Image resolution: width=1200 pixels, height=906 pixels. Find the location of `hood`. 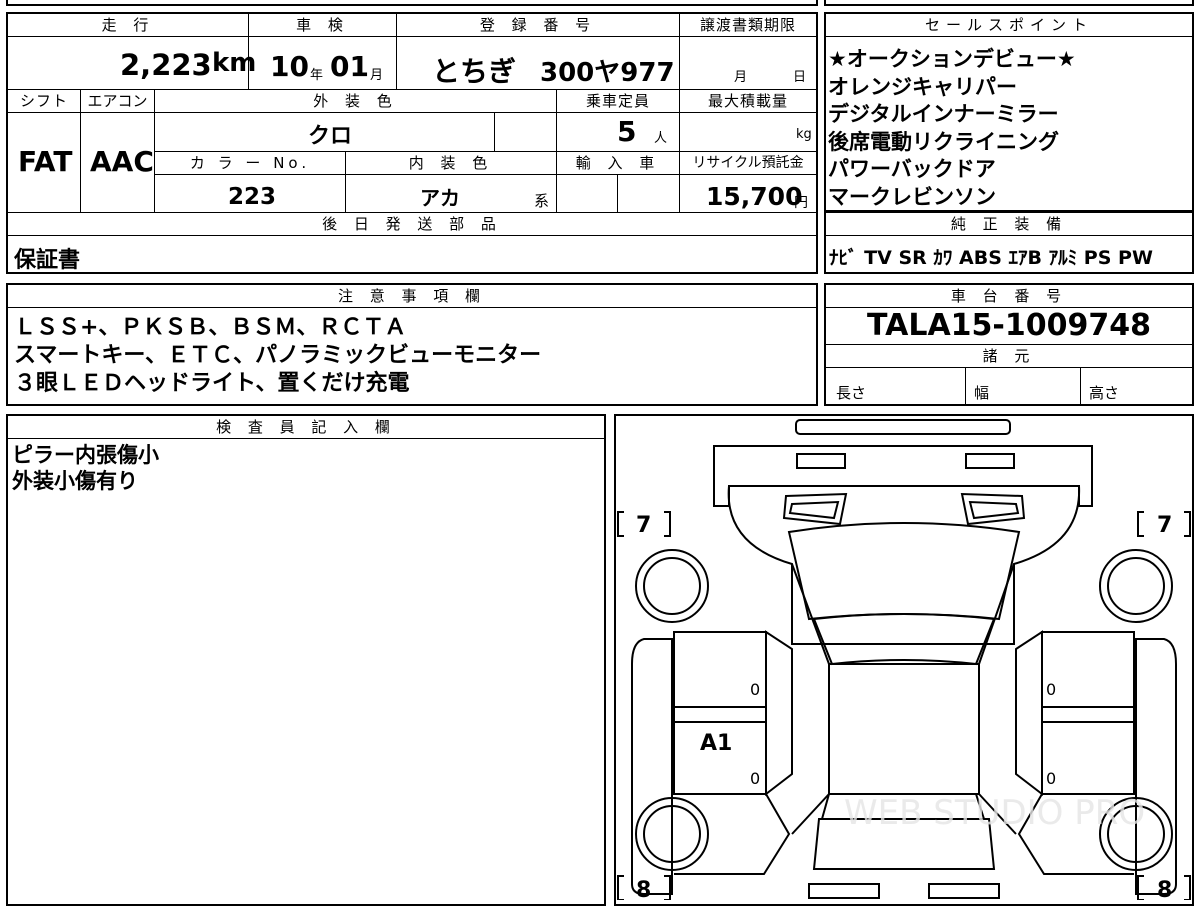

hood is located at coordinates (904, 571).